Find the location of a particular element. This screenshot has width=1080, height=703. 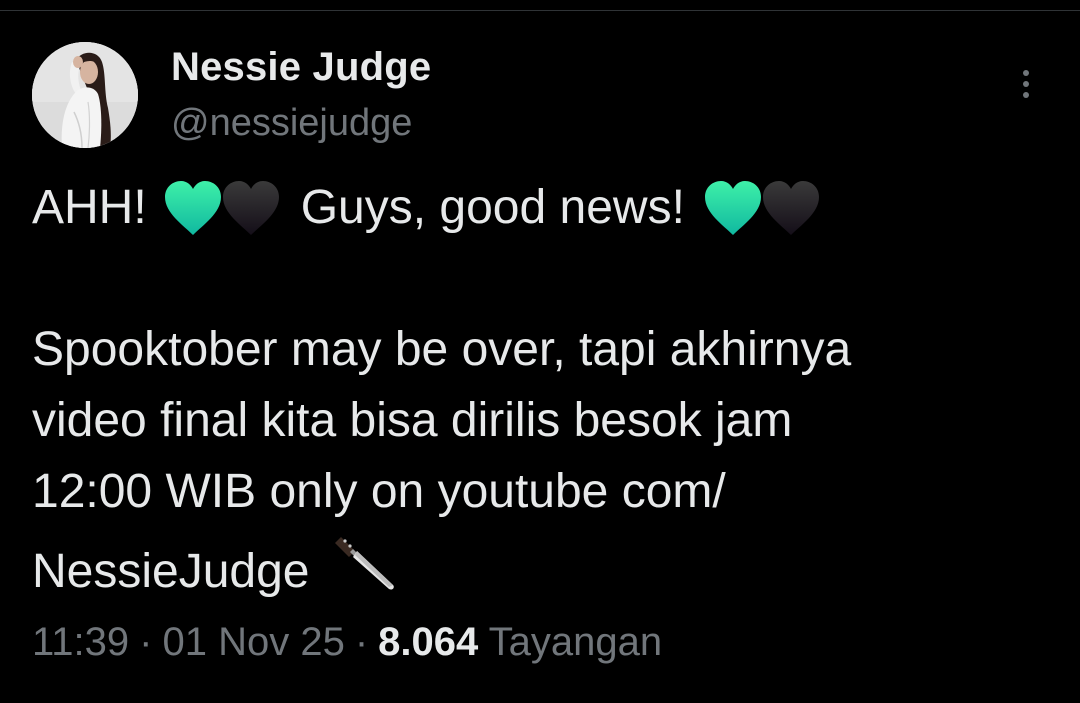

views-count: 8.064 is located at coordinates (428, 642).